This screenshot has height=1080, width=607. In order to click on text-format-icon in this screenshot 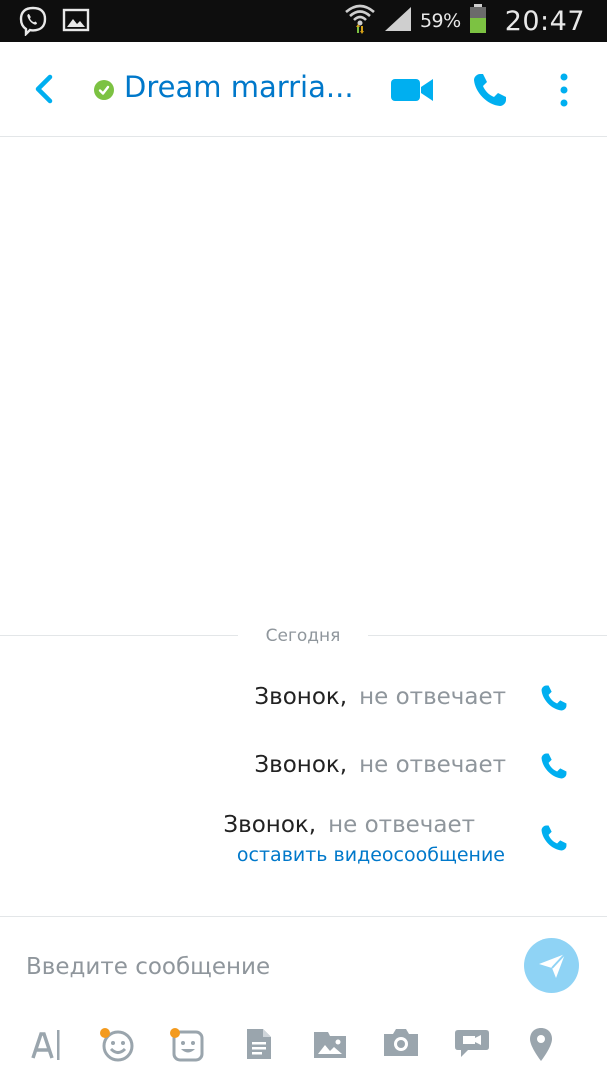, I will do `click(45, 1045)`.